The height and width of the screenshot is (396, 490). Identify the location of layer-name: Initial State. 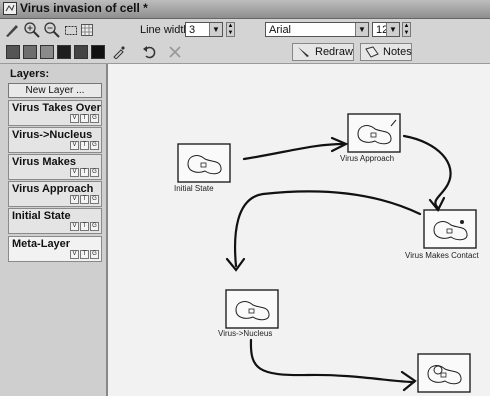
(41, 216).